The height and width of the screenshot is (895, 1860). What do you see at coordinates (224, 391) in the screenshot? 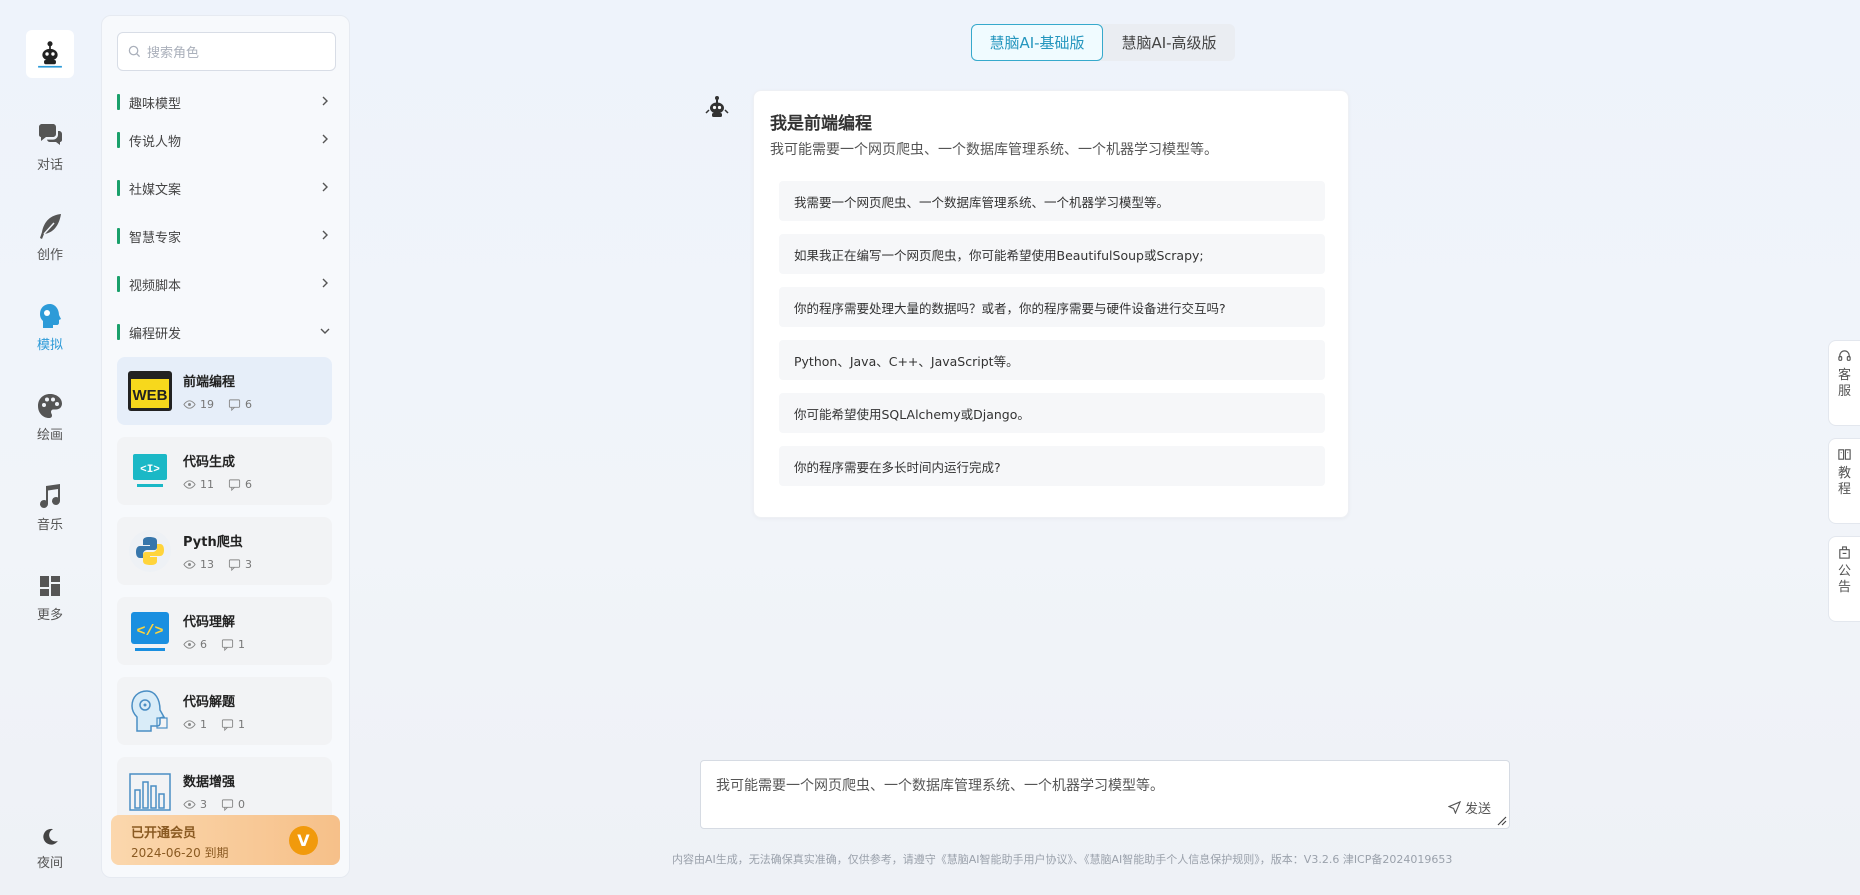
I see `role-card-frontend: WEB 前端编程 19 6` at bounding box center [224, 391].